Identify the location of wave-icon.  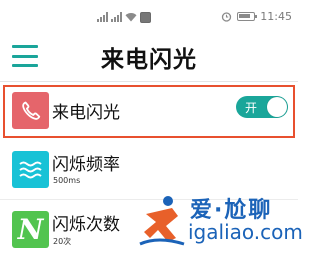
(30, 169).